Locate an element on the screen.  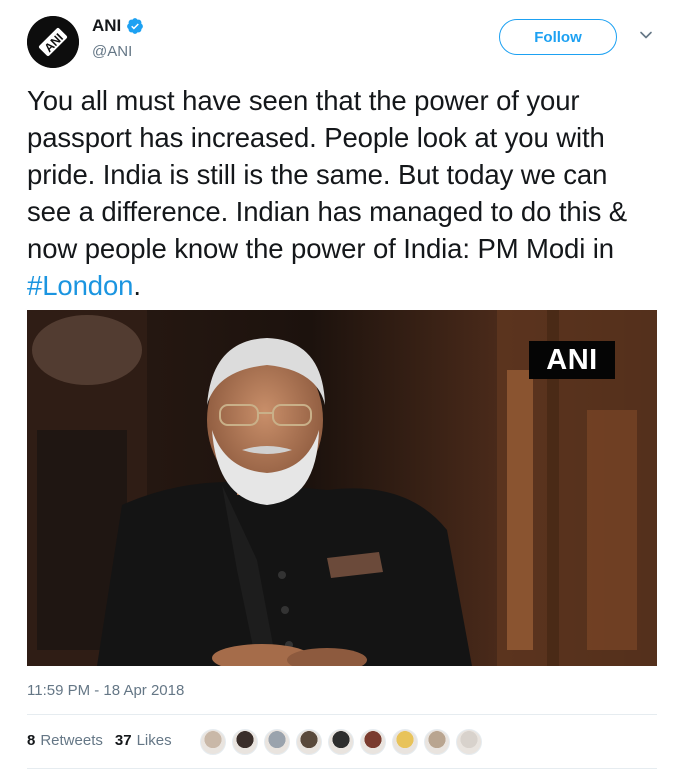
retweets-stat: 8 Retweets is located at coordinates (65, 740).